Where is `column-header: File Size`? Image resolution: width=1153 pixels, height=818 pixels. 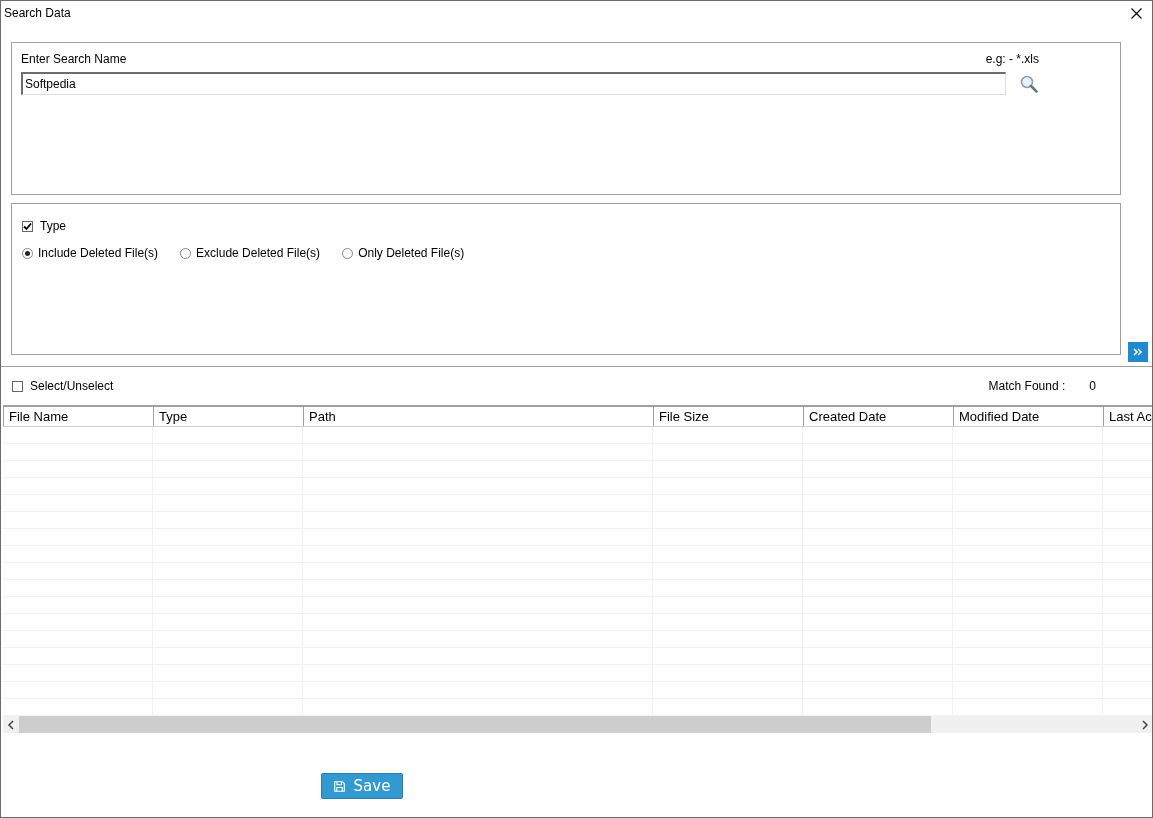 column-header: File Size is located at coordinates (684, 416).